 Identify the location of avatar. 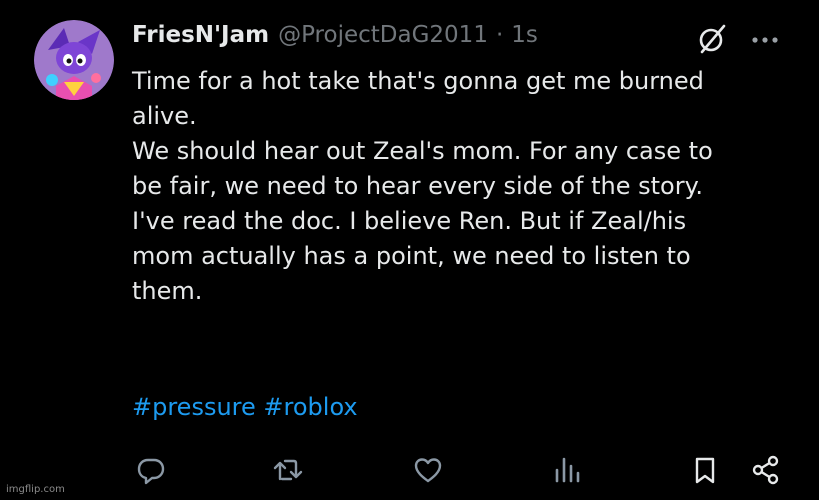
(74, 60).